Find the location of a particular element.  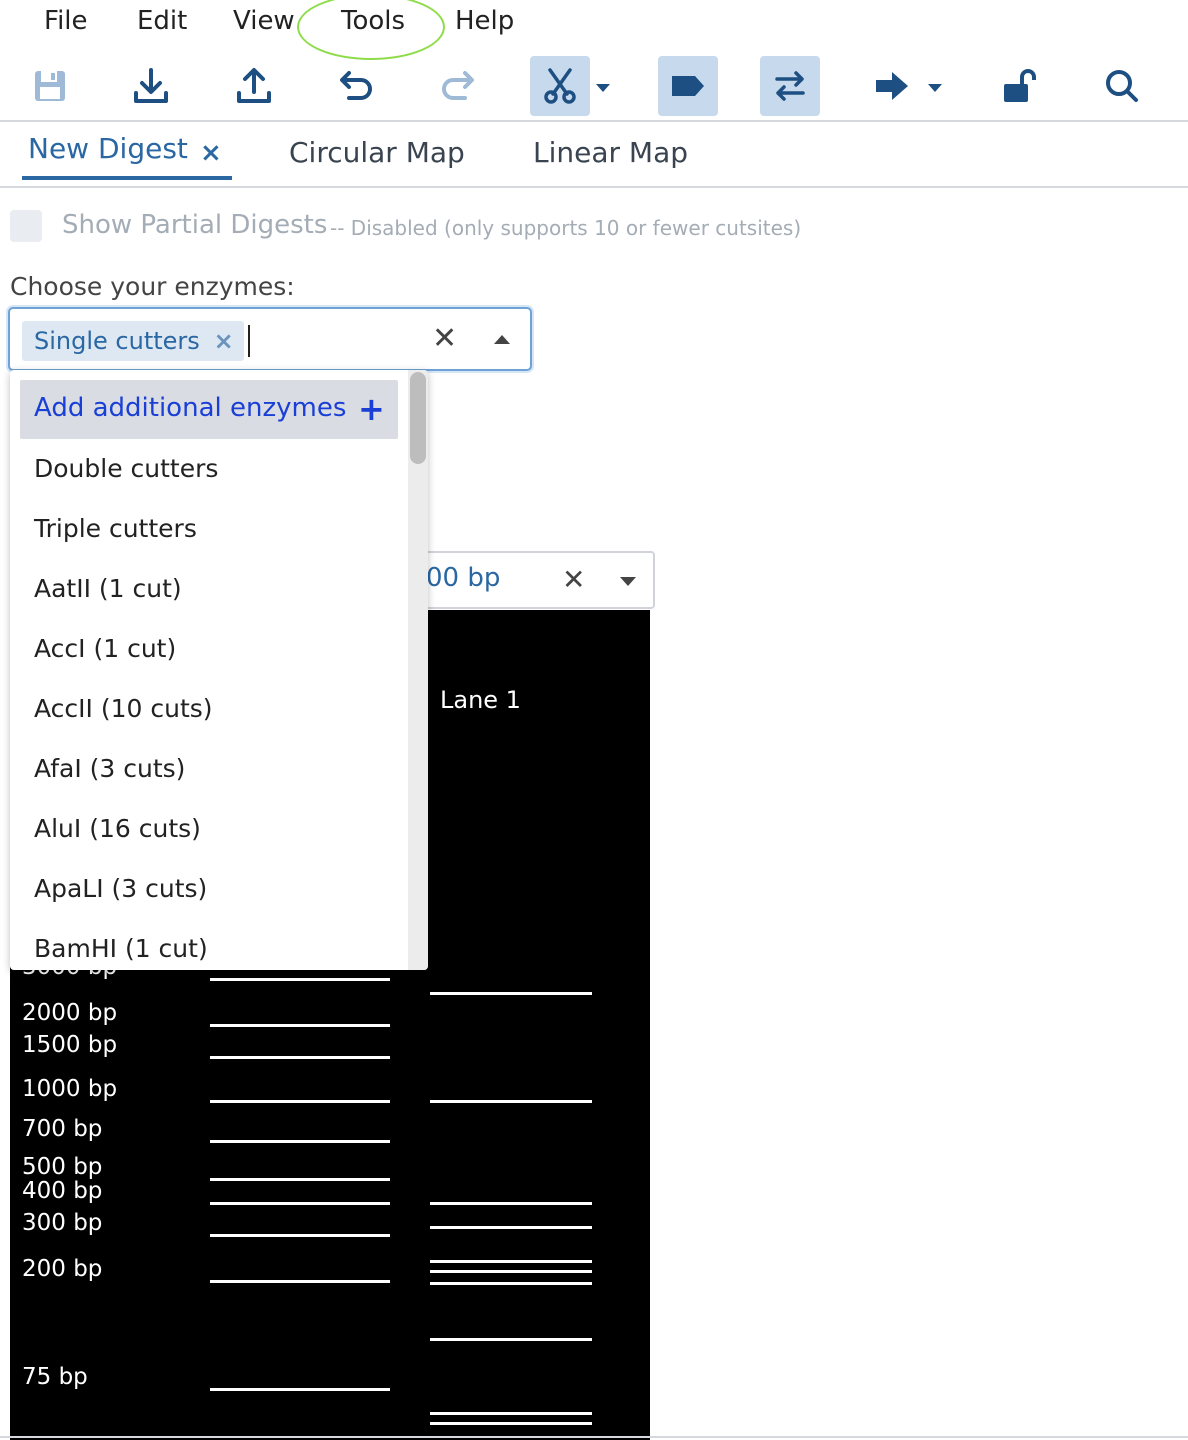

cut-sites-button is located at coordinates (560, 86).